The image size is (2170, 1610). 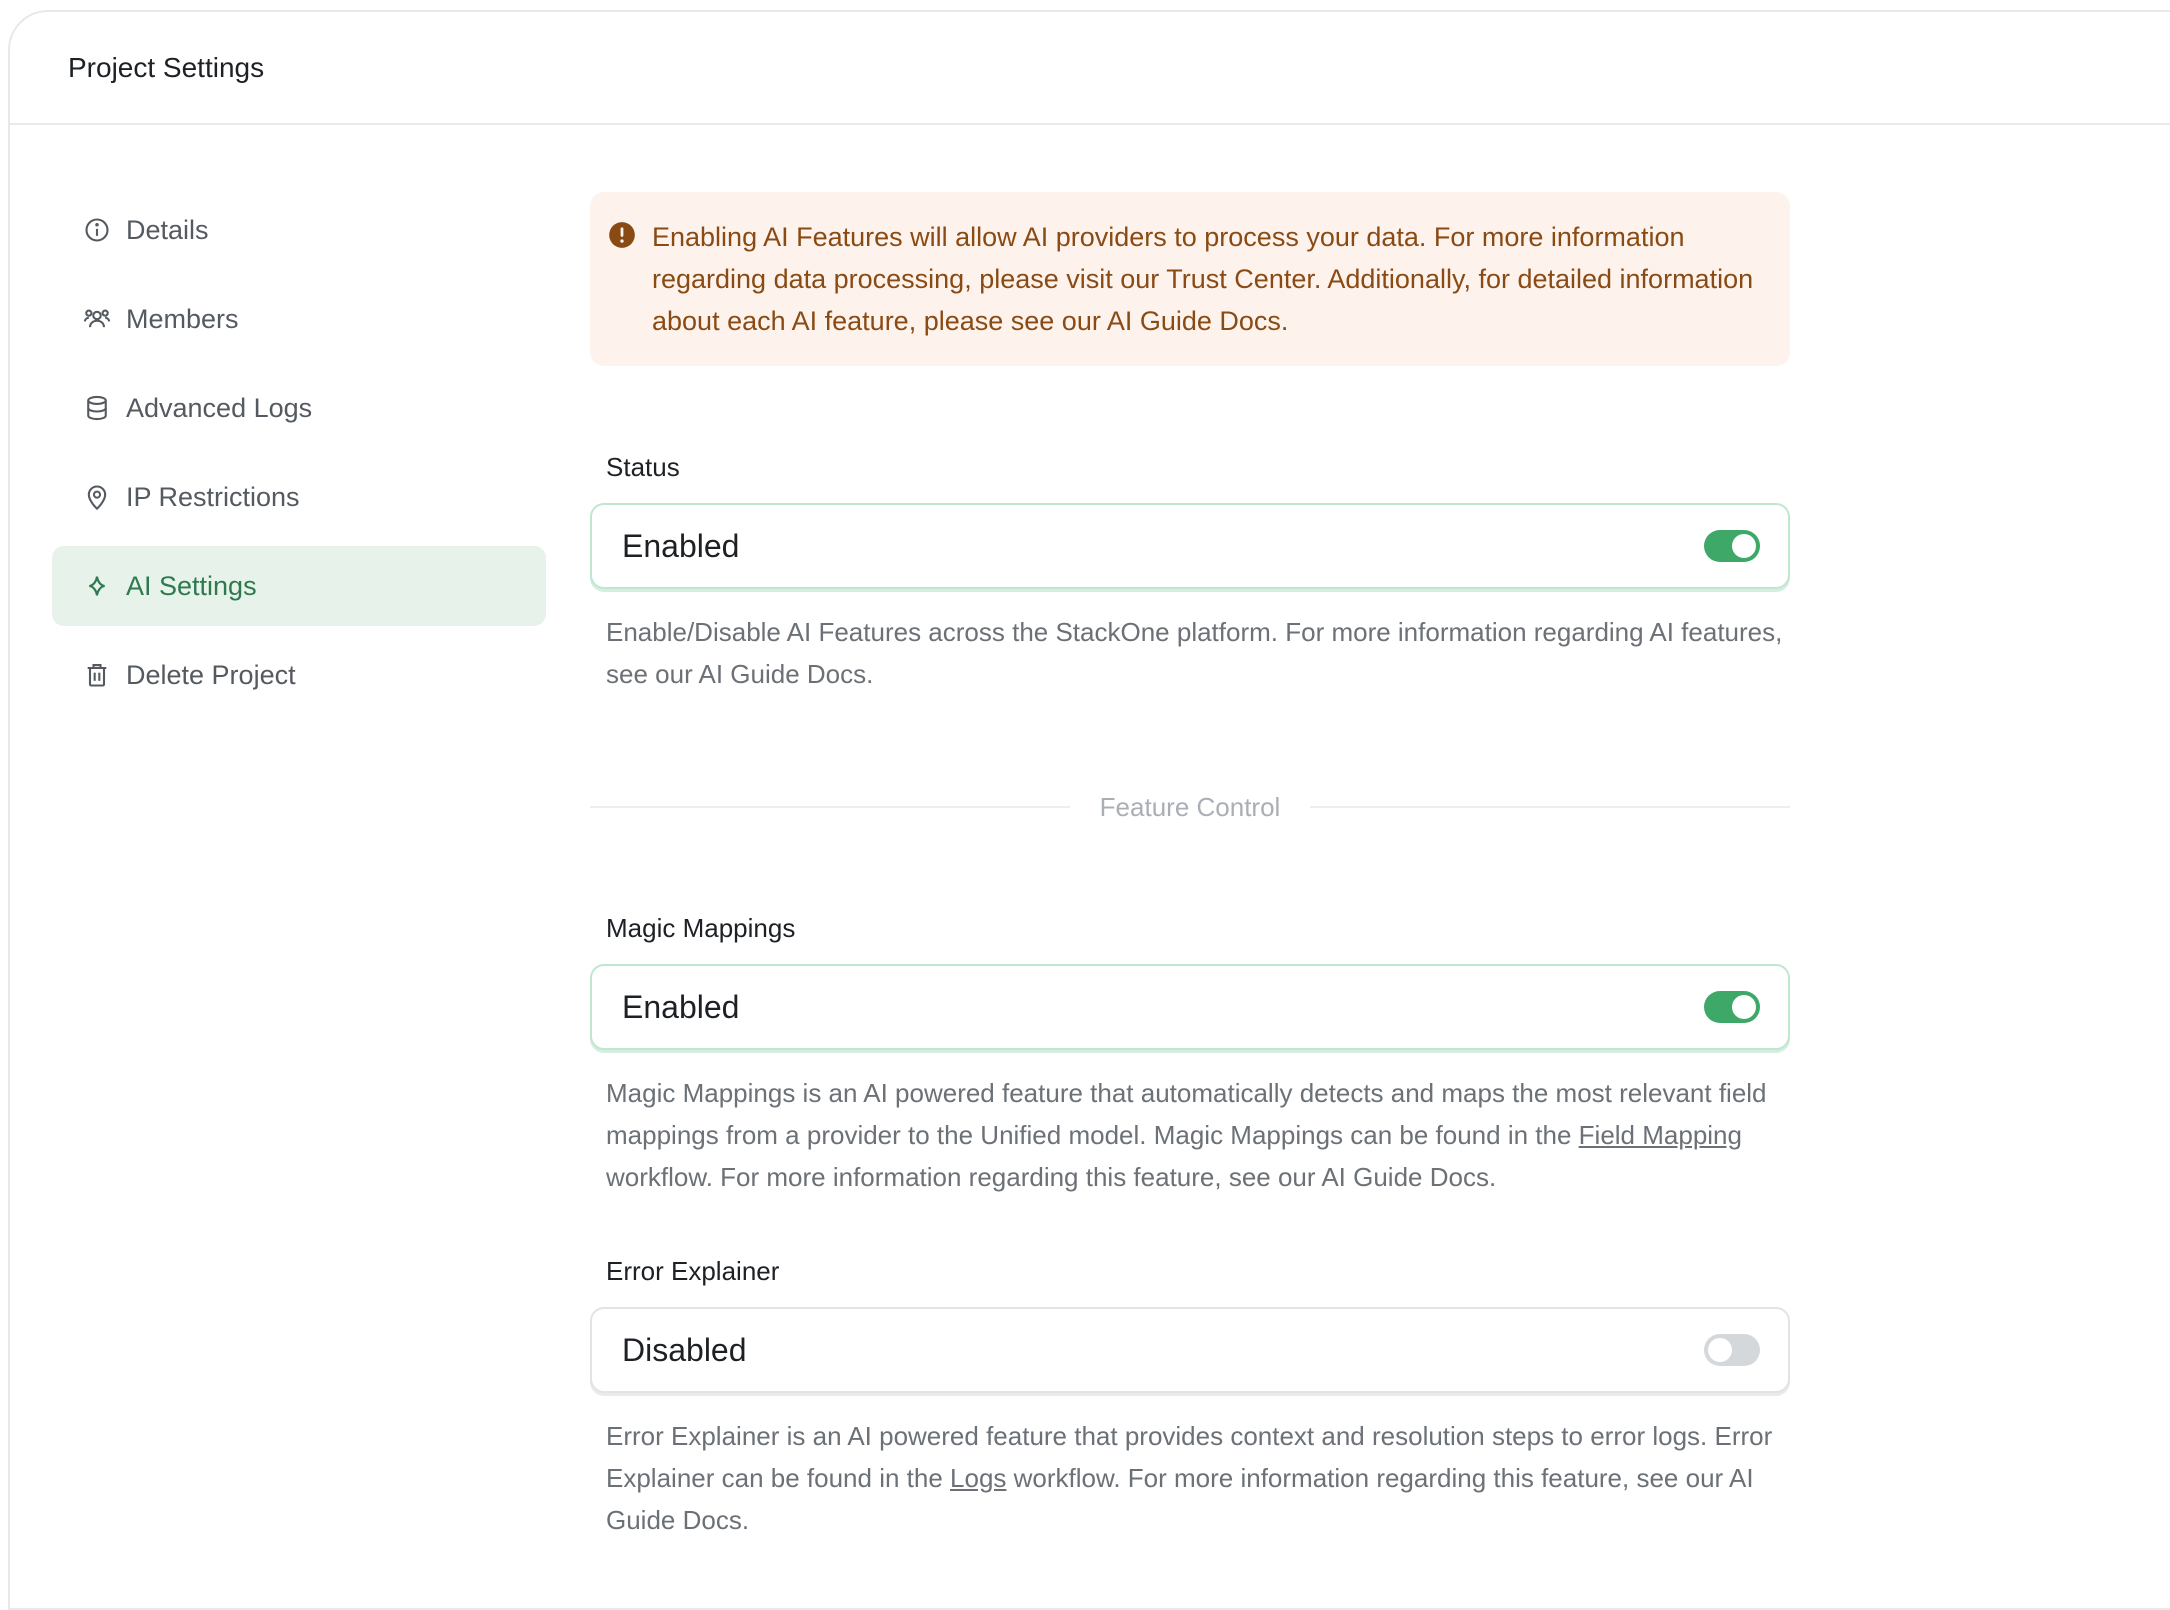 I want to click on logs-link: Logs, so click(x=978, y=1478).